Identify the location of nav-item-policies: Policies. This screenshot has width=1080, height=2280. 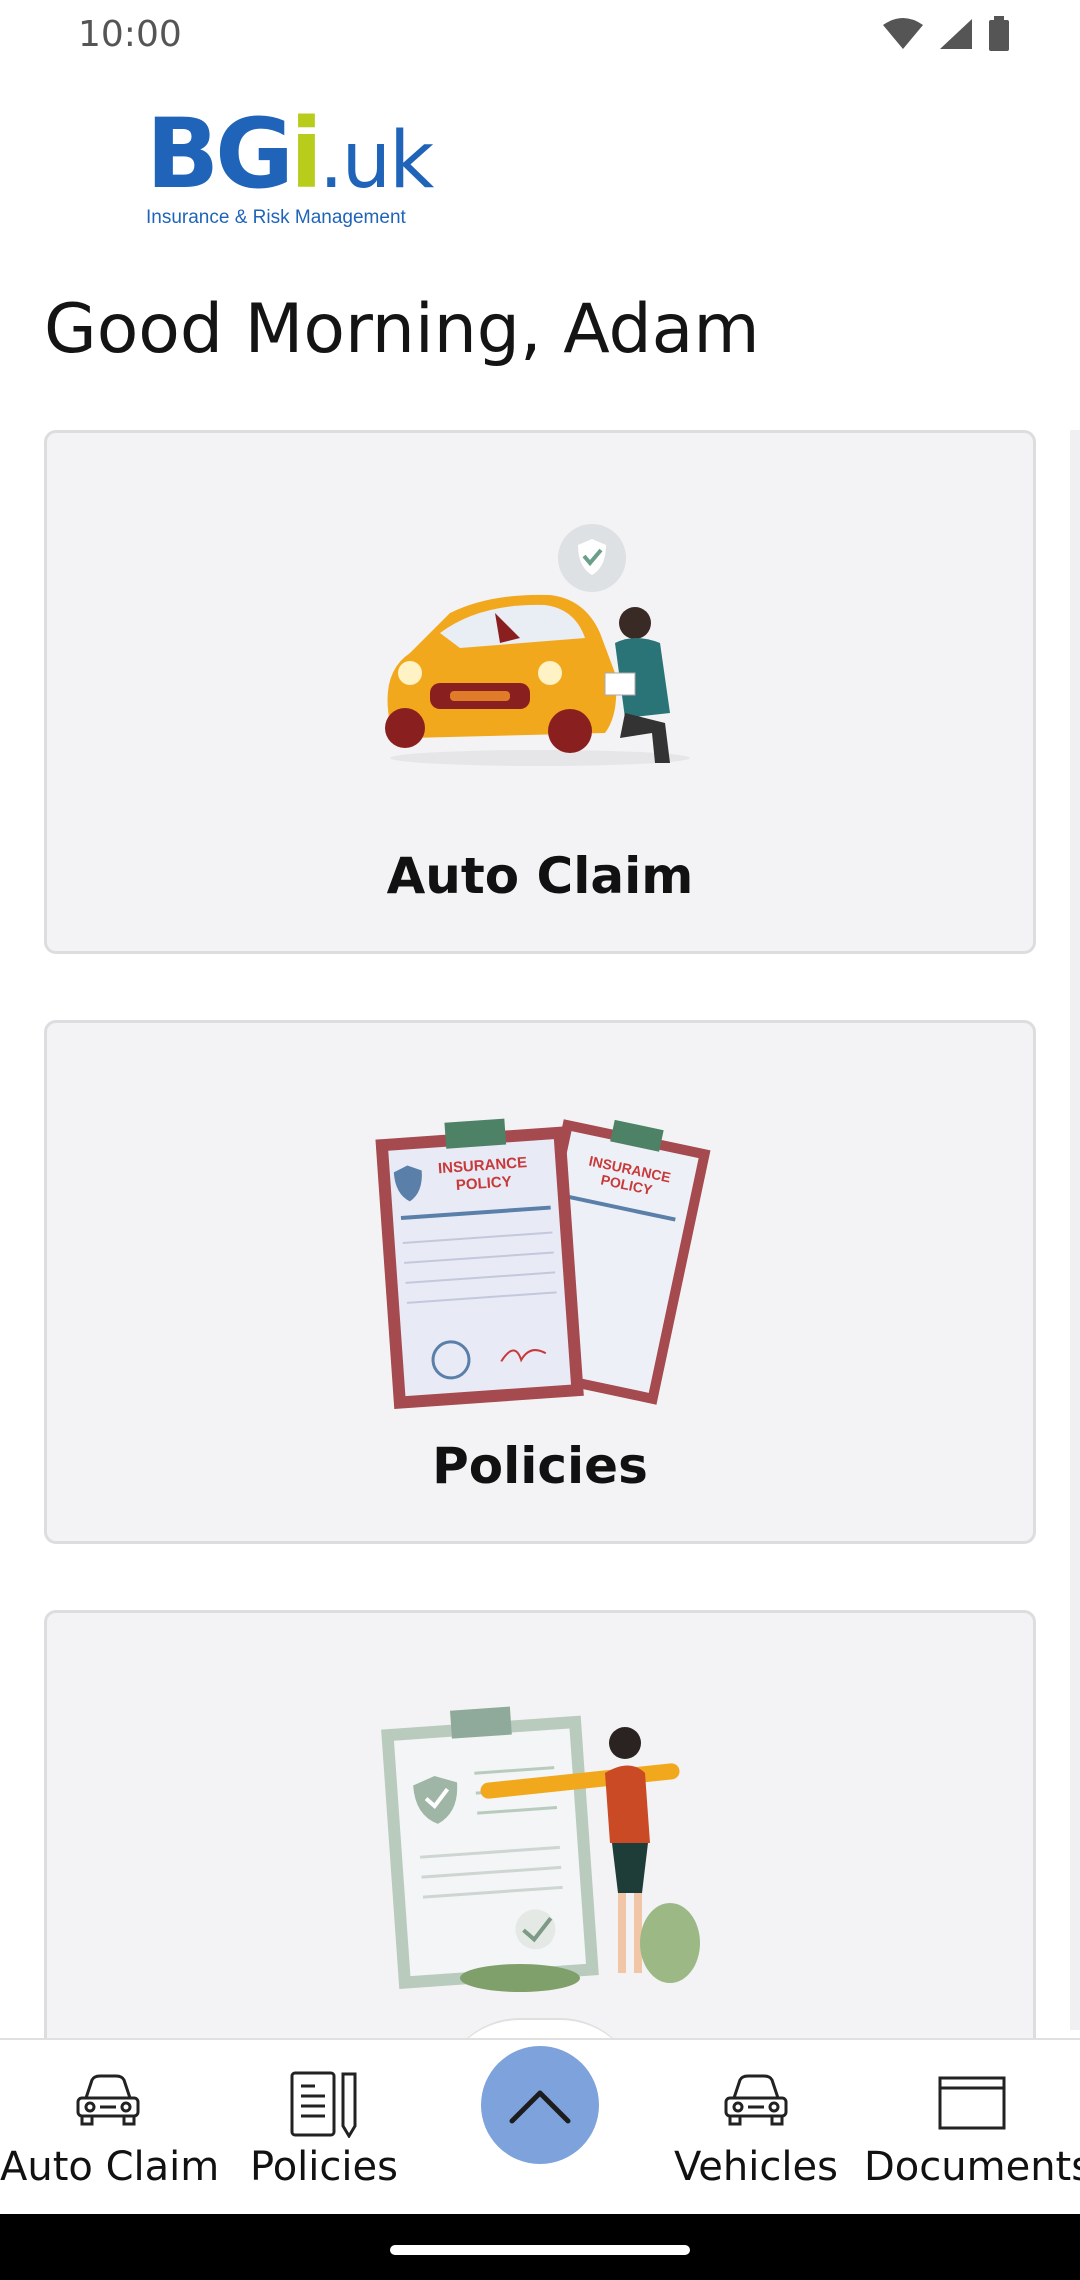
(324, 2128).